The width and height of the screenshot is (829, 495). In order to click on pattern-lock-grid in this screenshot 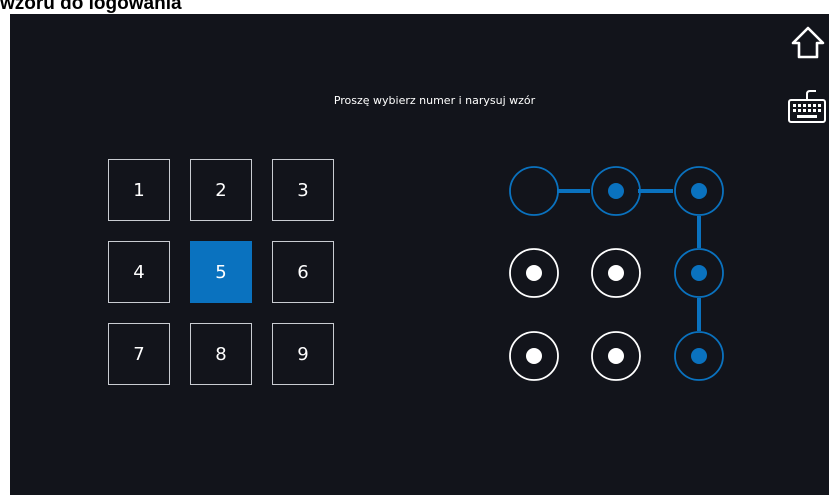, I will do `click(616, 273)`.